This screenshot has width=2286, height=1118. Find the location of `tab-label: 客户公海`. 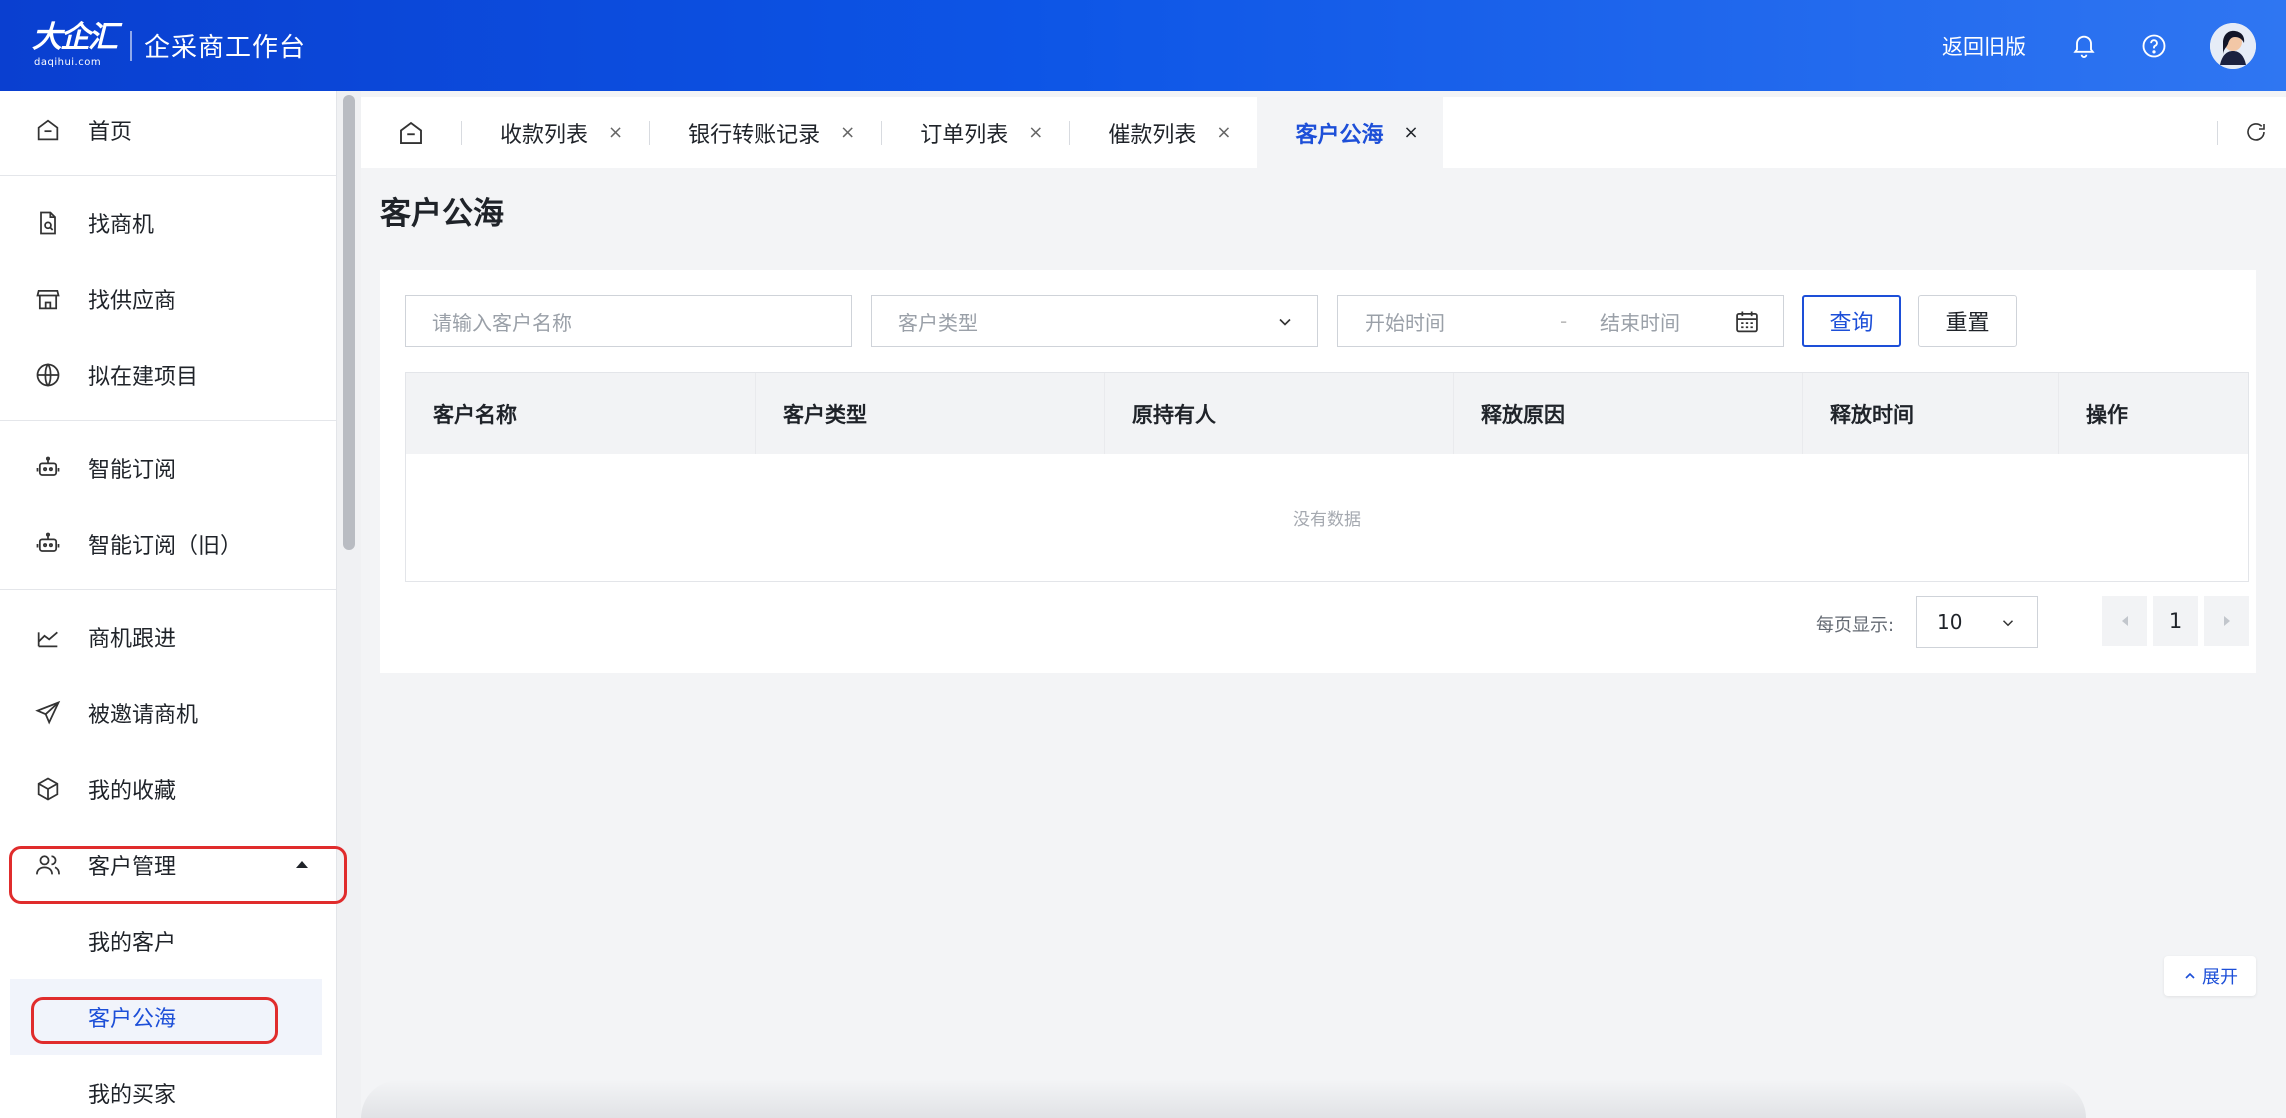

tab-label: 客户公海 is located at coordinates (1339, 135).